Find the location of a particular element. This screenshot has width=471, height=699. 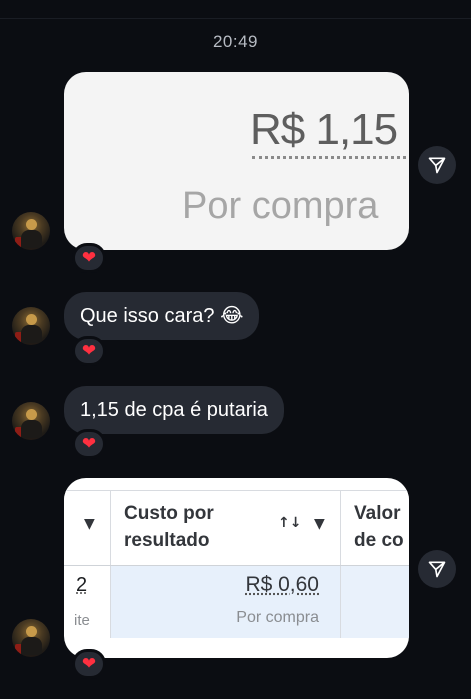

header-divider is located at coordinates (235, 18).